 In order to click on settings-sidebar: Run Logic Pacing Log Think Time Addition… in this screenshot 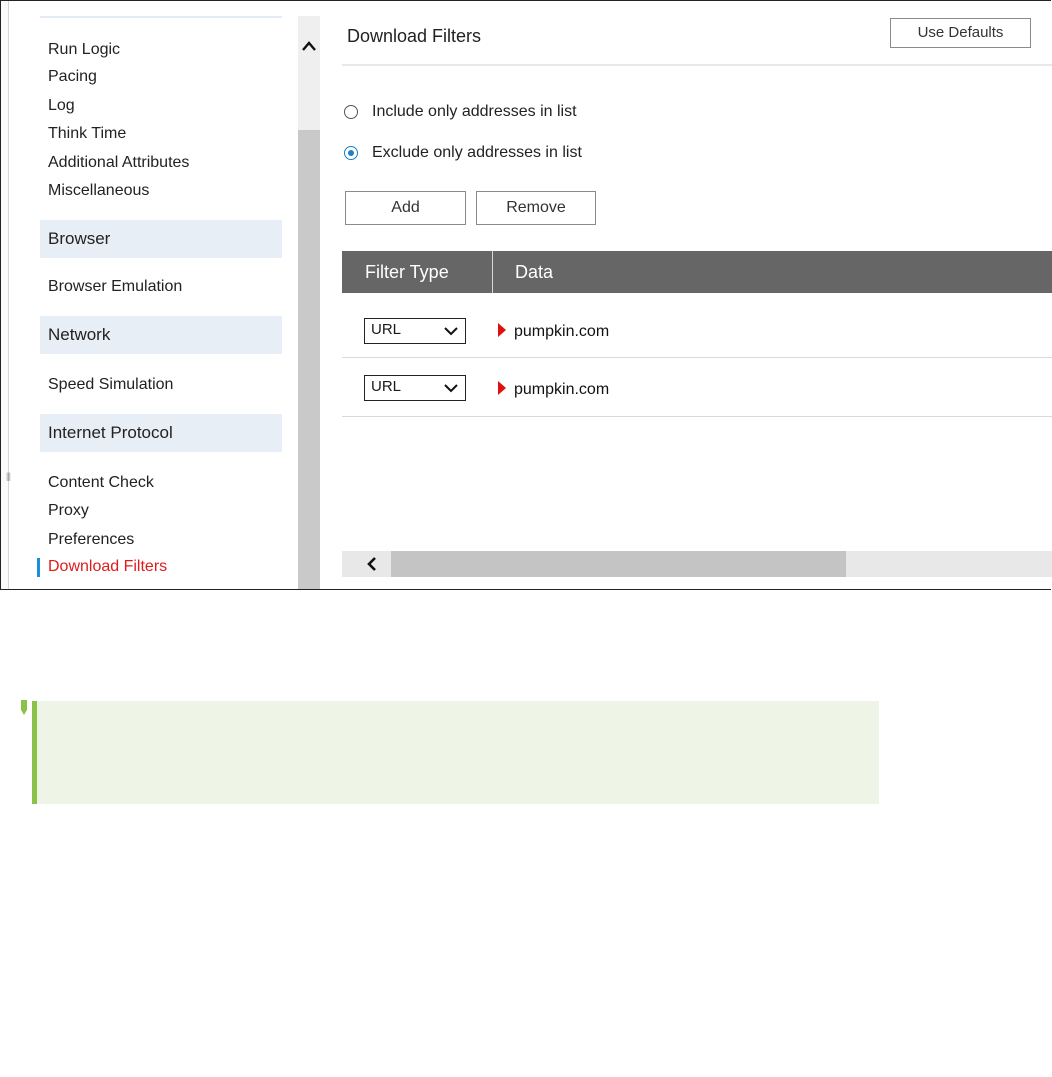, I will do `click(159, 295)`.